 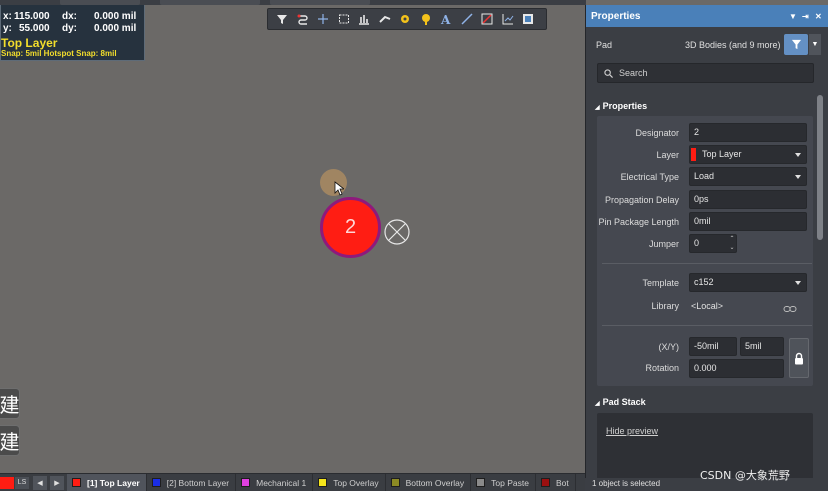 I want to click on search-input: Search, so click(x=705, y=73).